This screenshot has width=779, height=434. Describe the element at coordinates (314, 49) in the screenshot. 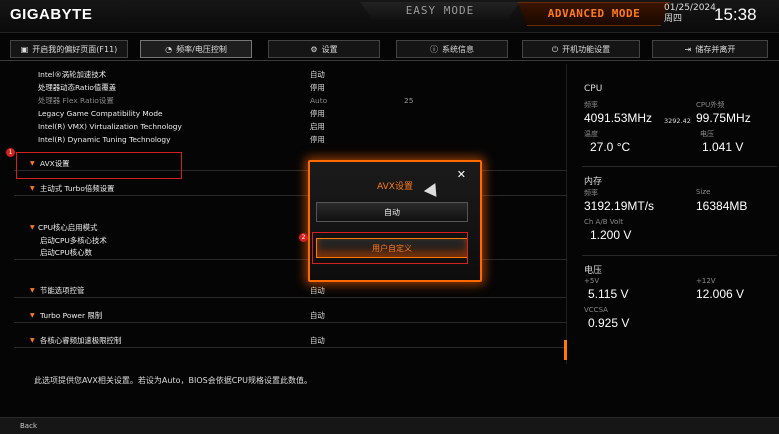

I see `settings-icon: ⚙` at that location.